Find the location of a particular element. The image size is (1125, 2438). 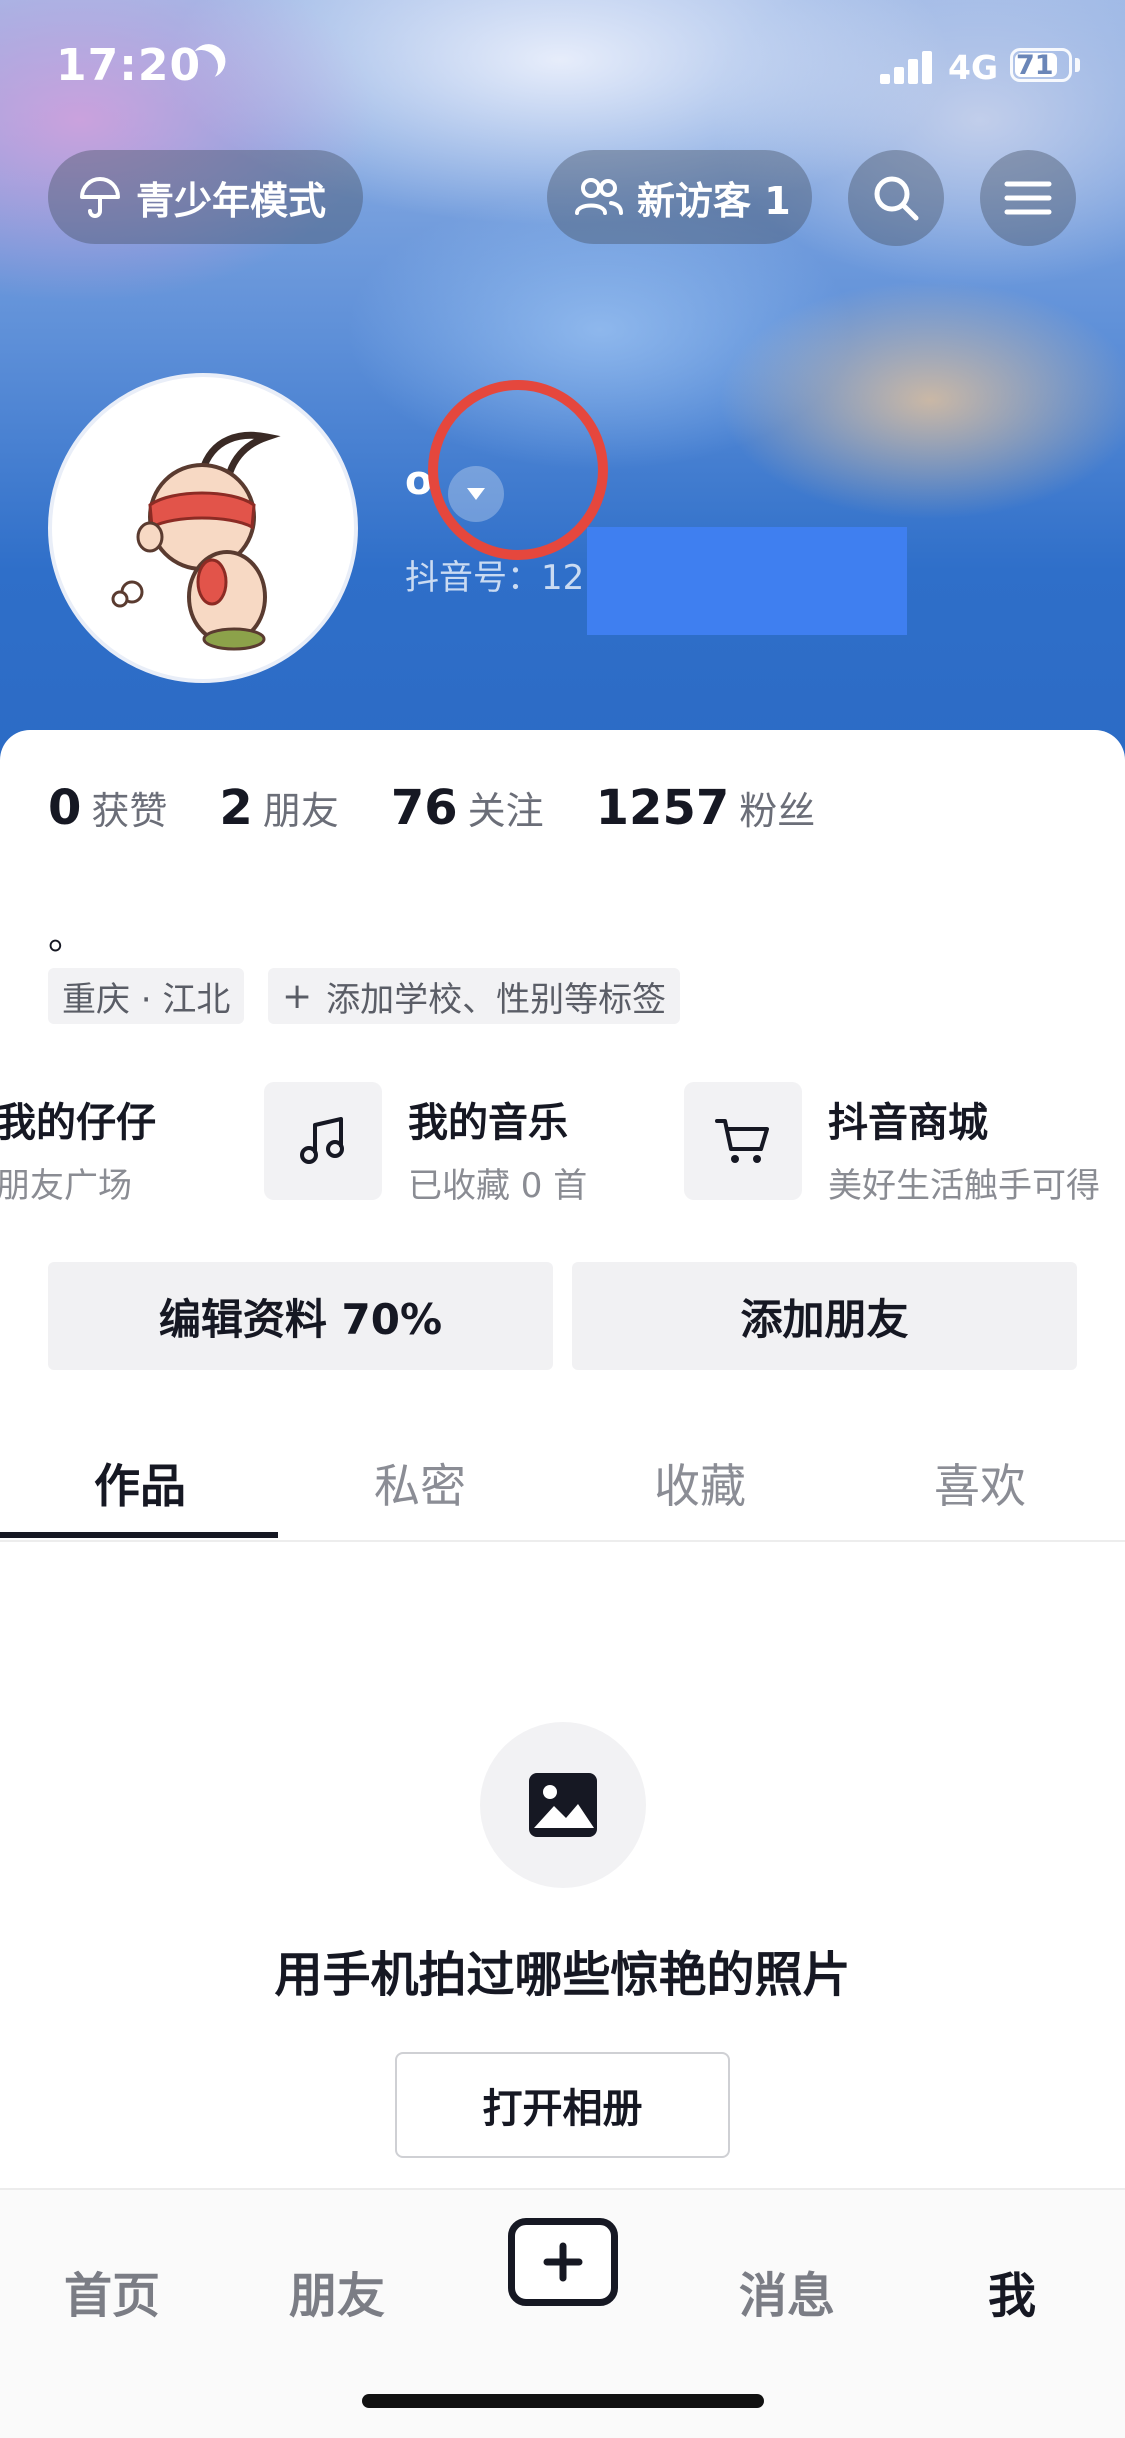

empty-state-text: 用手机拍过哪些惊艳的照片 is located at coordinates (562, 1975).